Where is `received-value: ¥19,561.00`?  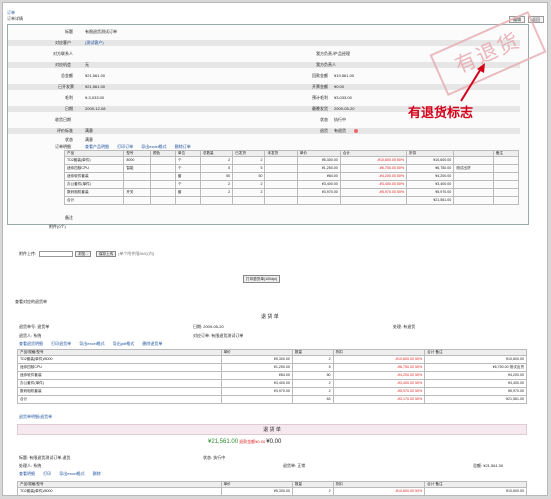
received-value: ¥19,561.00 is located at coordinates (344, 75).